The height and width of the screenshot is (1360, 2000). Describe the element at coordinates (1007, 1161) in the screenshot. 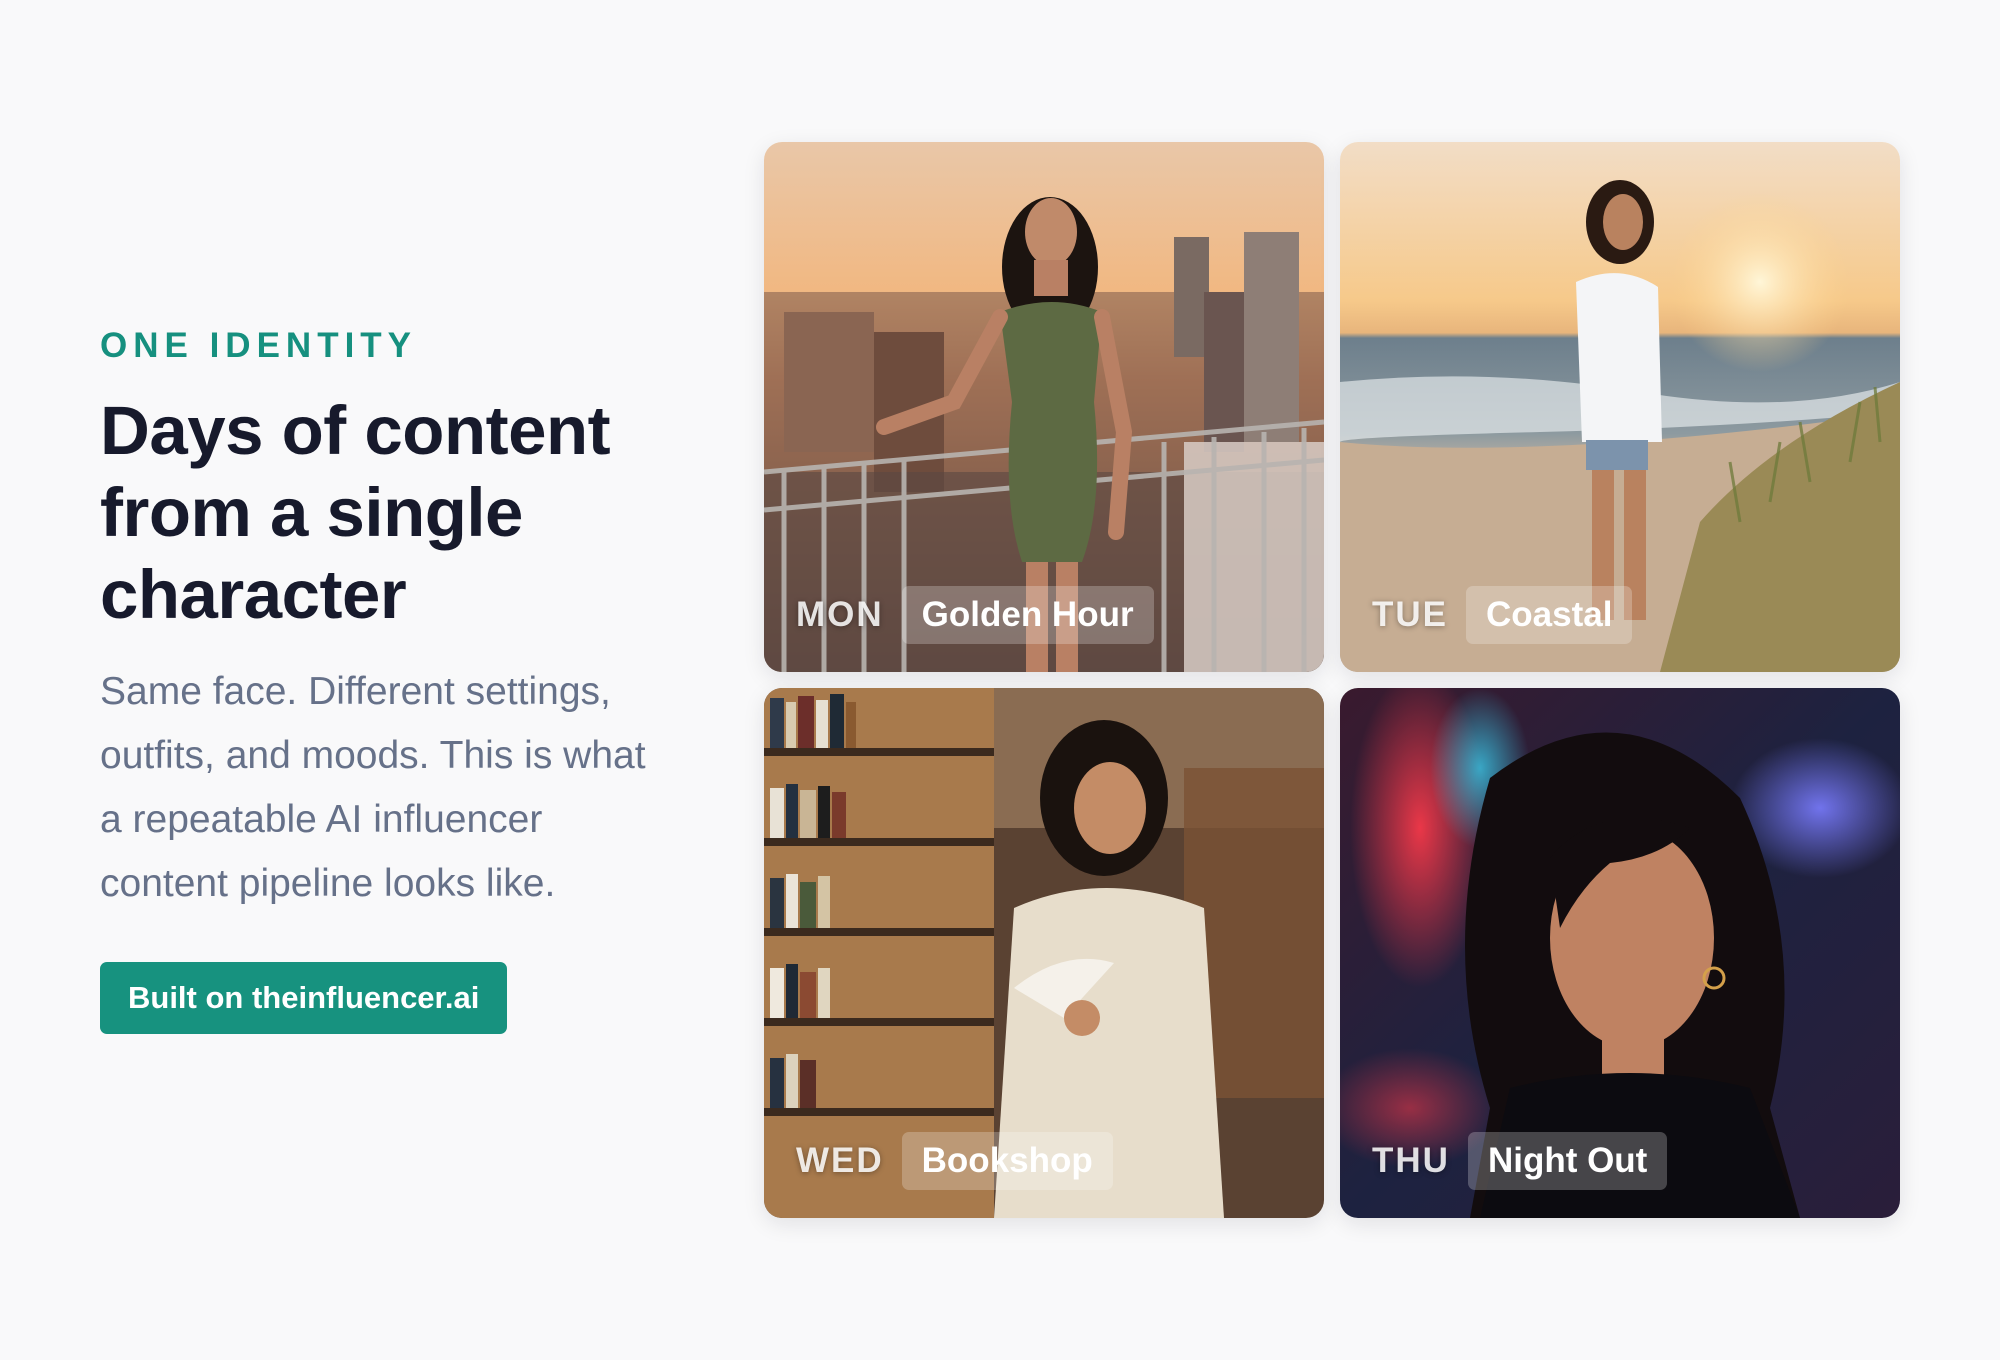

I see `card-title: Bookshop` at that location.